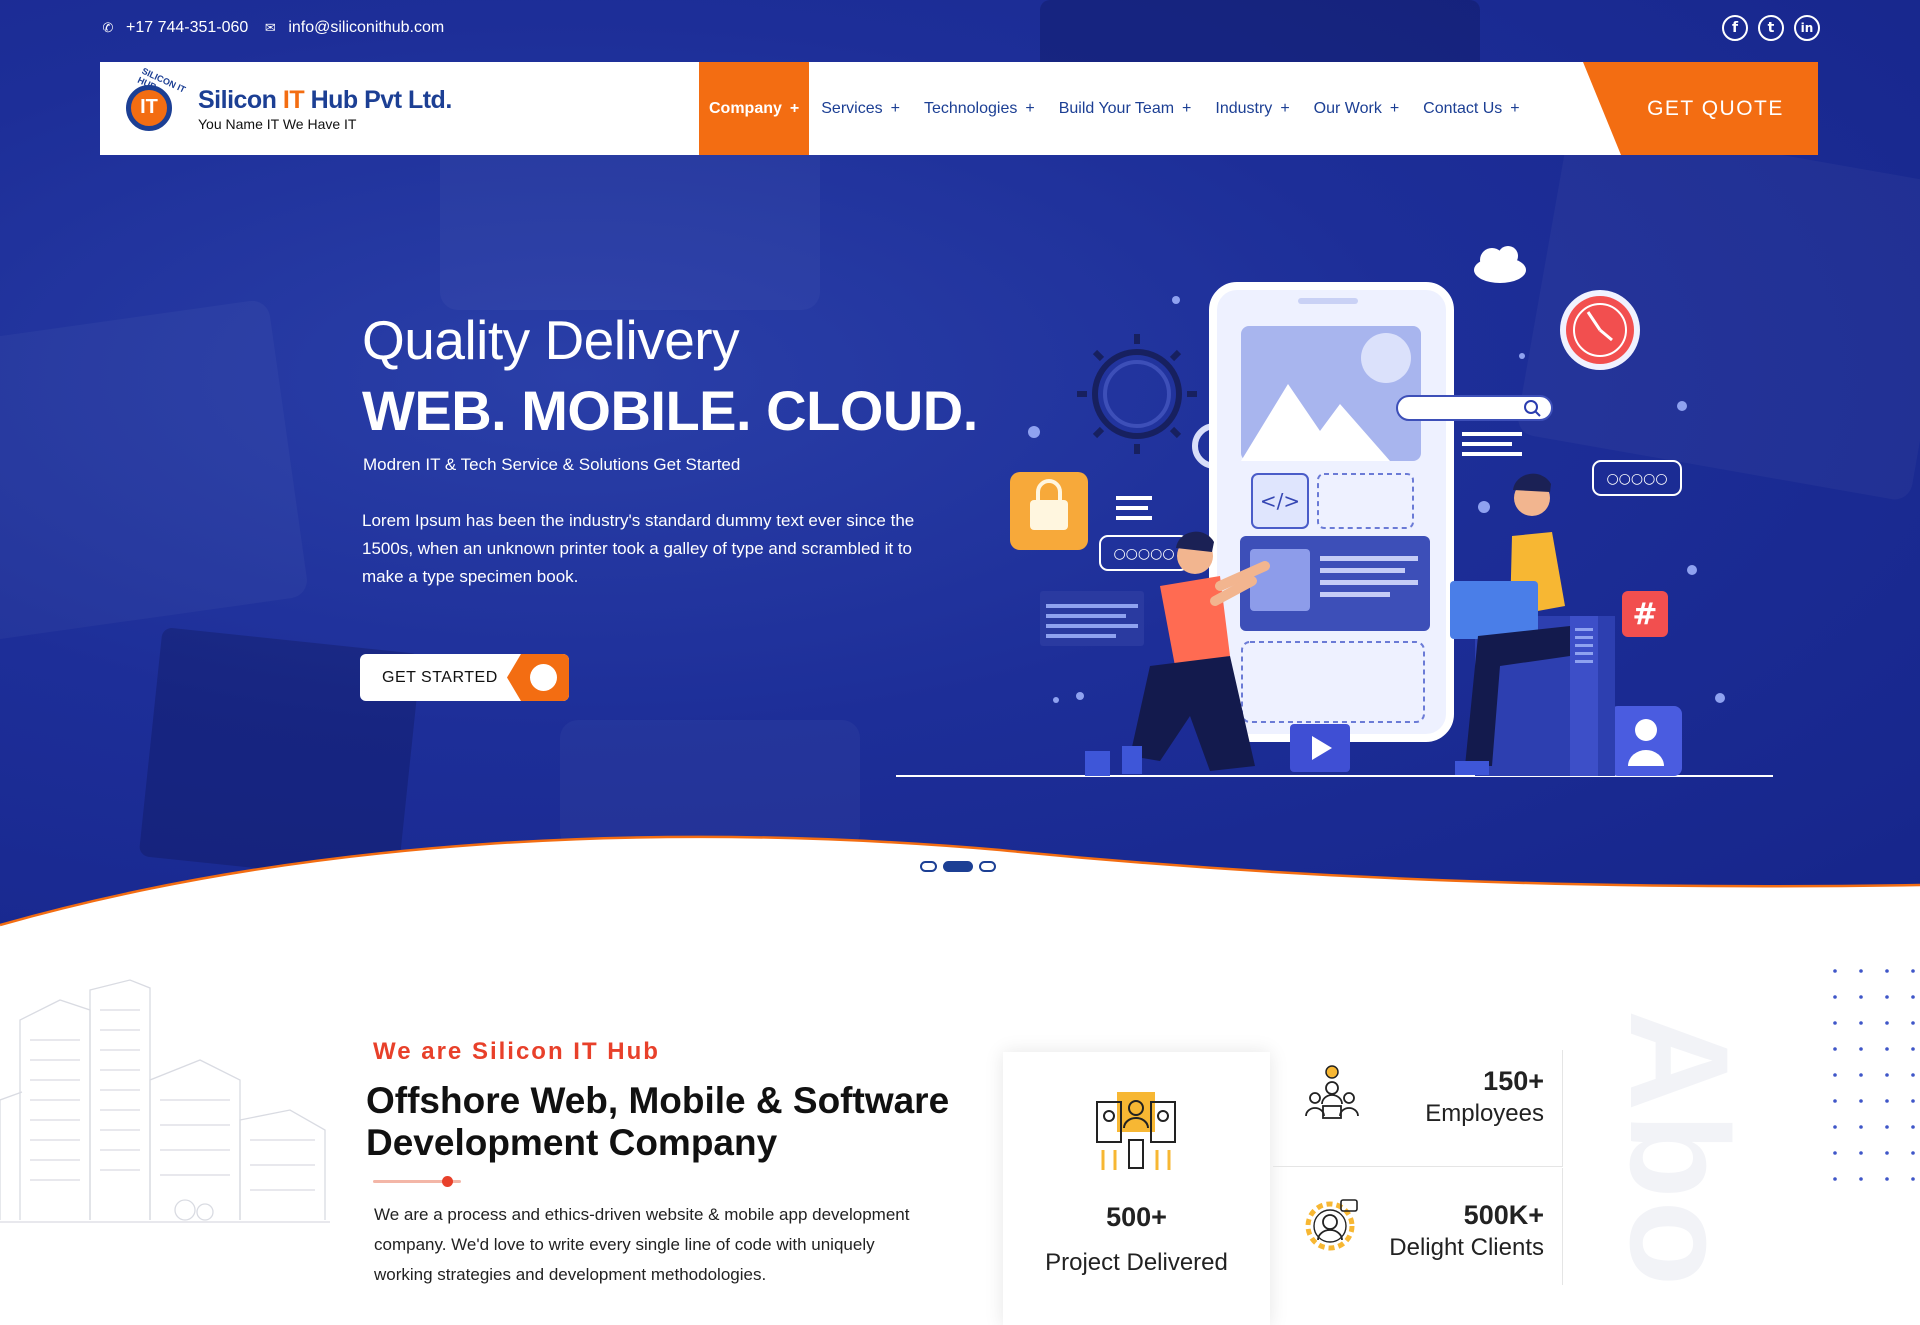  I want to click on nav-item-services: Services +, so click(860, 108).